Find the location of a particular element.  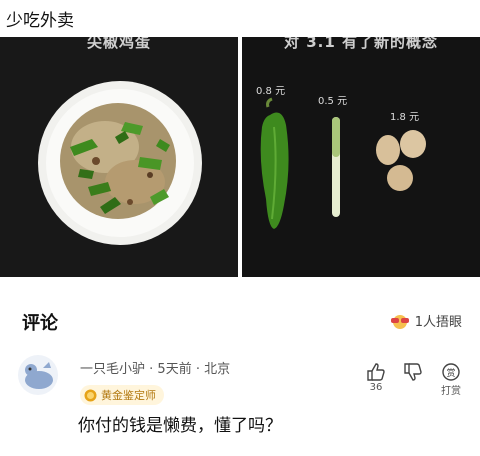

user-badge: 黄金鉴定师 is located at coordinates (122, 395).